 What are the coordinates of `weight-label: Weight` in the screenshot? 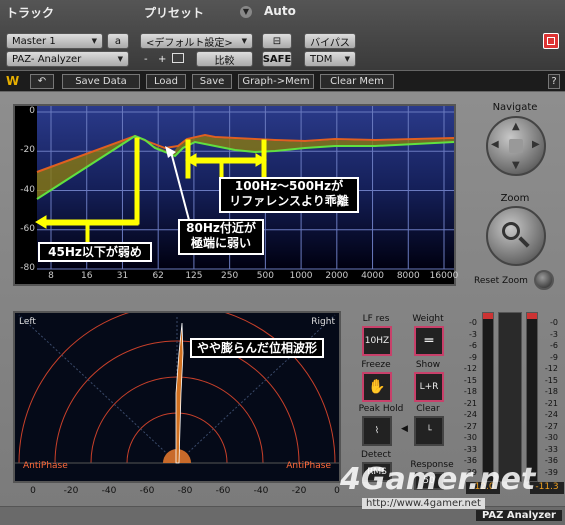 It's located at (428, 319).